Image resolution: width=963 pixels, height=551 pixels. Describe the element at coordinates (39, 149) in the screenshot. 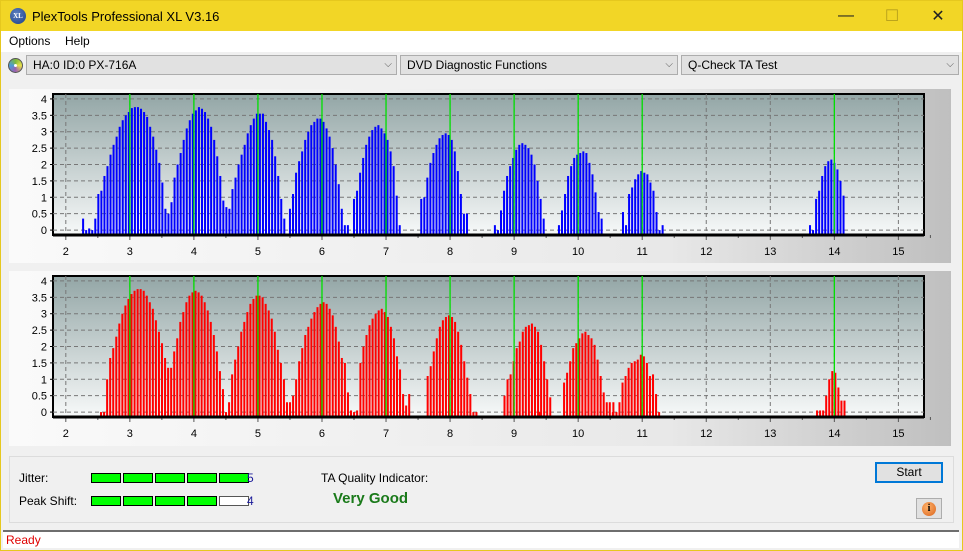

I see `y-tick-label: 2.5` at that location.